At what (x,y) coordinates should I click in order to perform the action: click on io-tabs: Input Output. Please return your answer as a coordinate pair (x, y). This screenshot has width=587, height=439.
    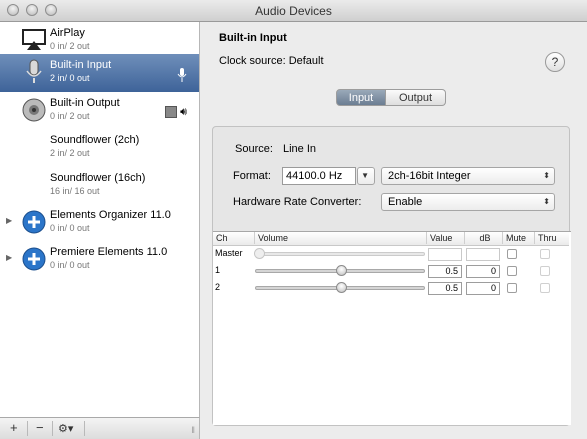
    Looking at the image, I should click on (391, 97).